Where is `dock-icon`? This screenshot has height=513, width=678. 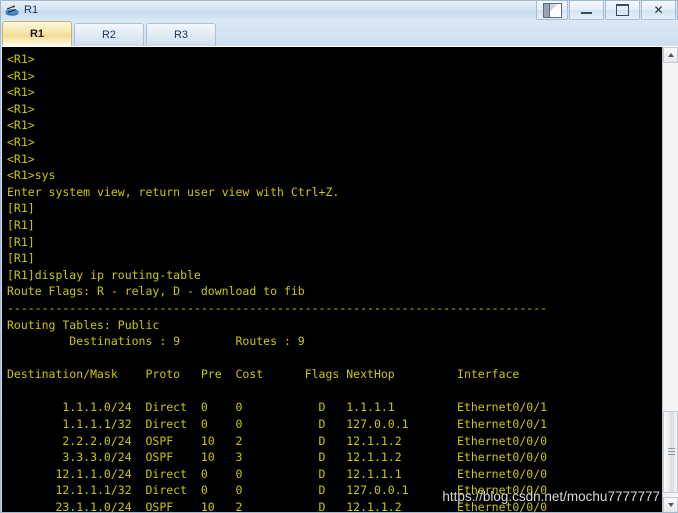 dock-icon is located at coordinates (552, 10).